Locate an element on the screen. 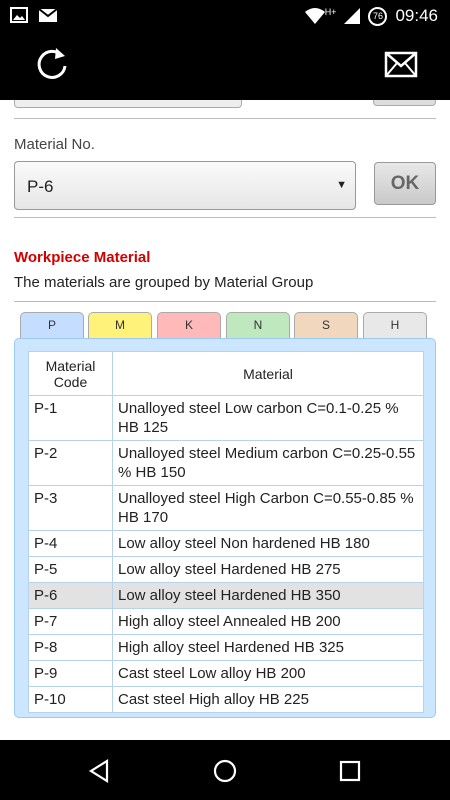  material-description-cell: High alloy steel Hardened HB 325 is located at coordinates (268, 647).